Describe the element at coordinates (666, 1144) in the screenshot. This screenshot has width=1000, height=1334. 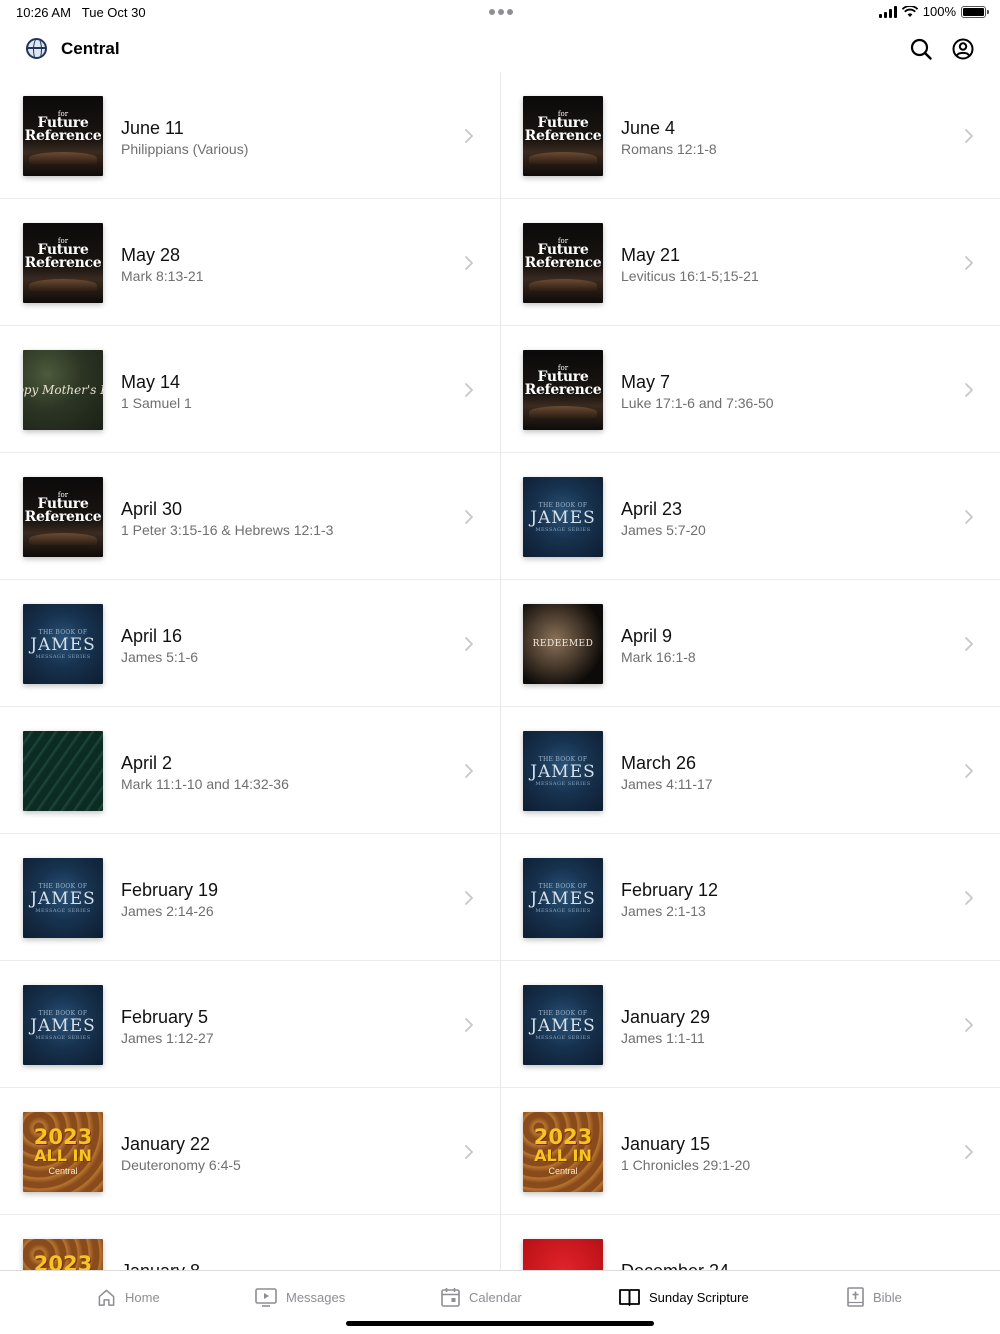
I see `sermon-date: January 15` at that location.